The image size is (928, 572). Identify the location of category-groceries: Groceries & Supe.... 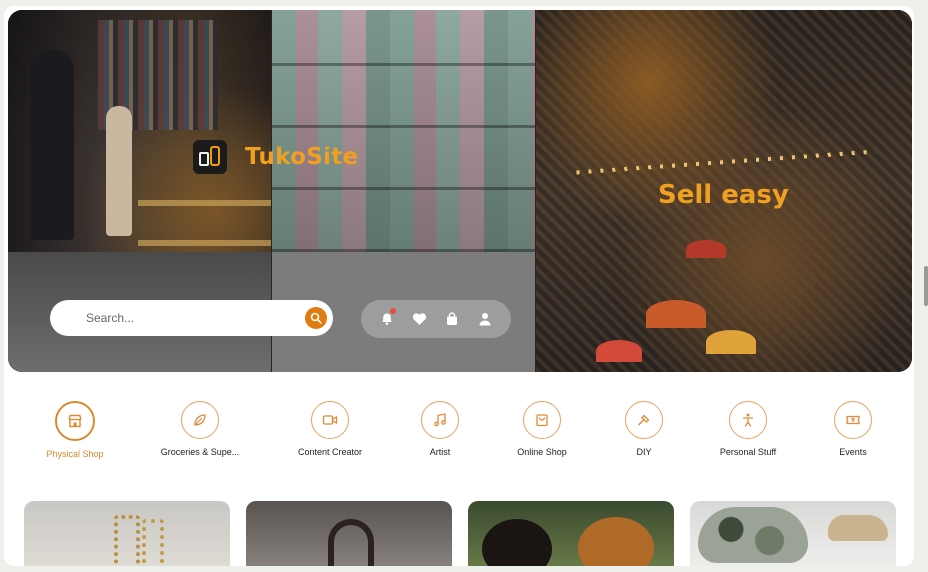
(200, 429).